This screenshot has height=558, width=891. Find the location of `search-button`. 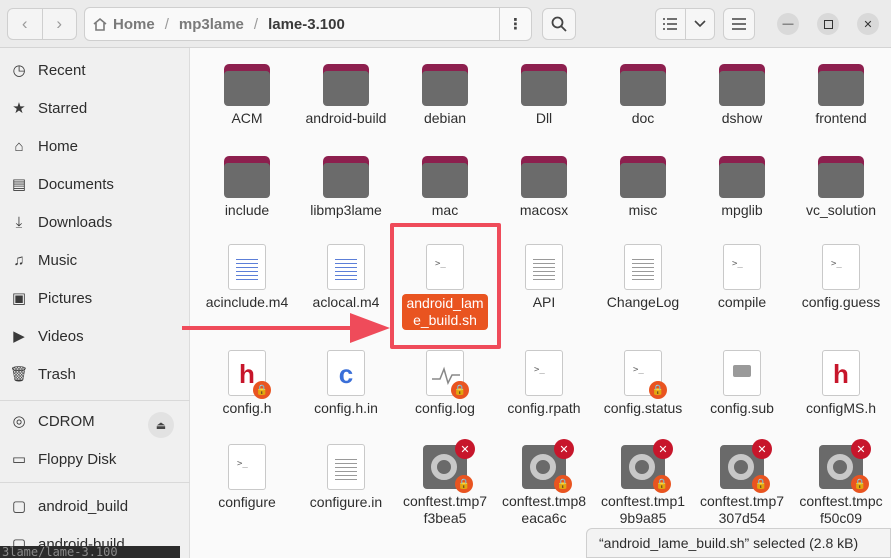

search-button is located at coordinates (559, 24).